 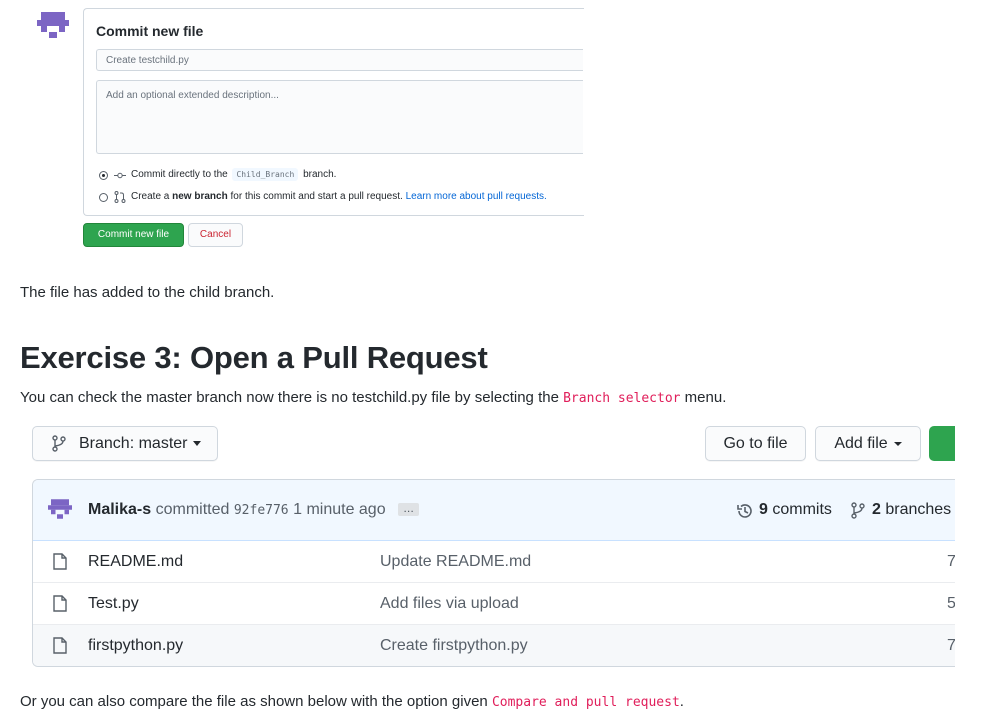 What do you see at coordinates (261, 510) in the screenshot?
I see `commit-sha-link: 92fe776` at bounding box center [261, 510].